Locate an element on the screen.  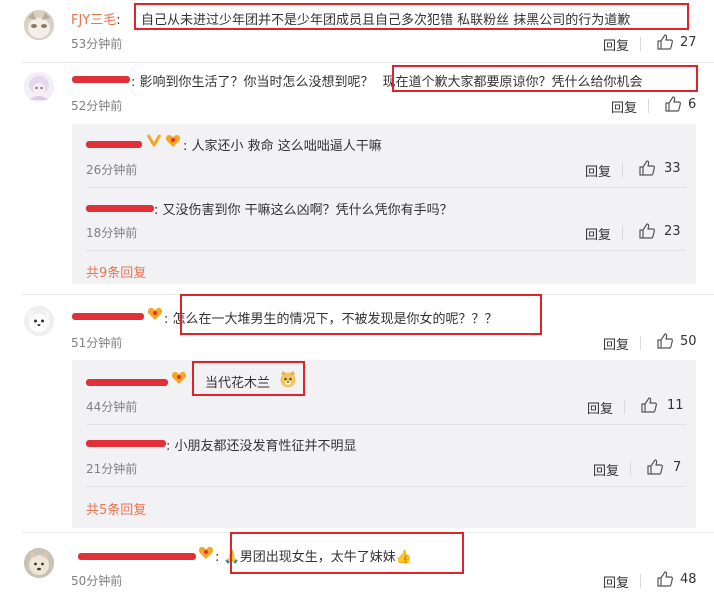
reply-text: : 又没伤害到你 干嘛这么凶啊？凭什么凭你有手吗？ is located at coordinates (303, 210).